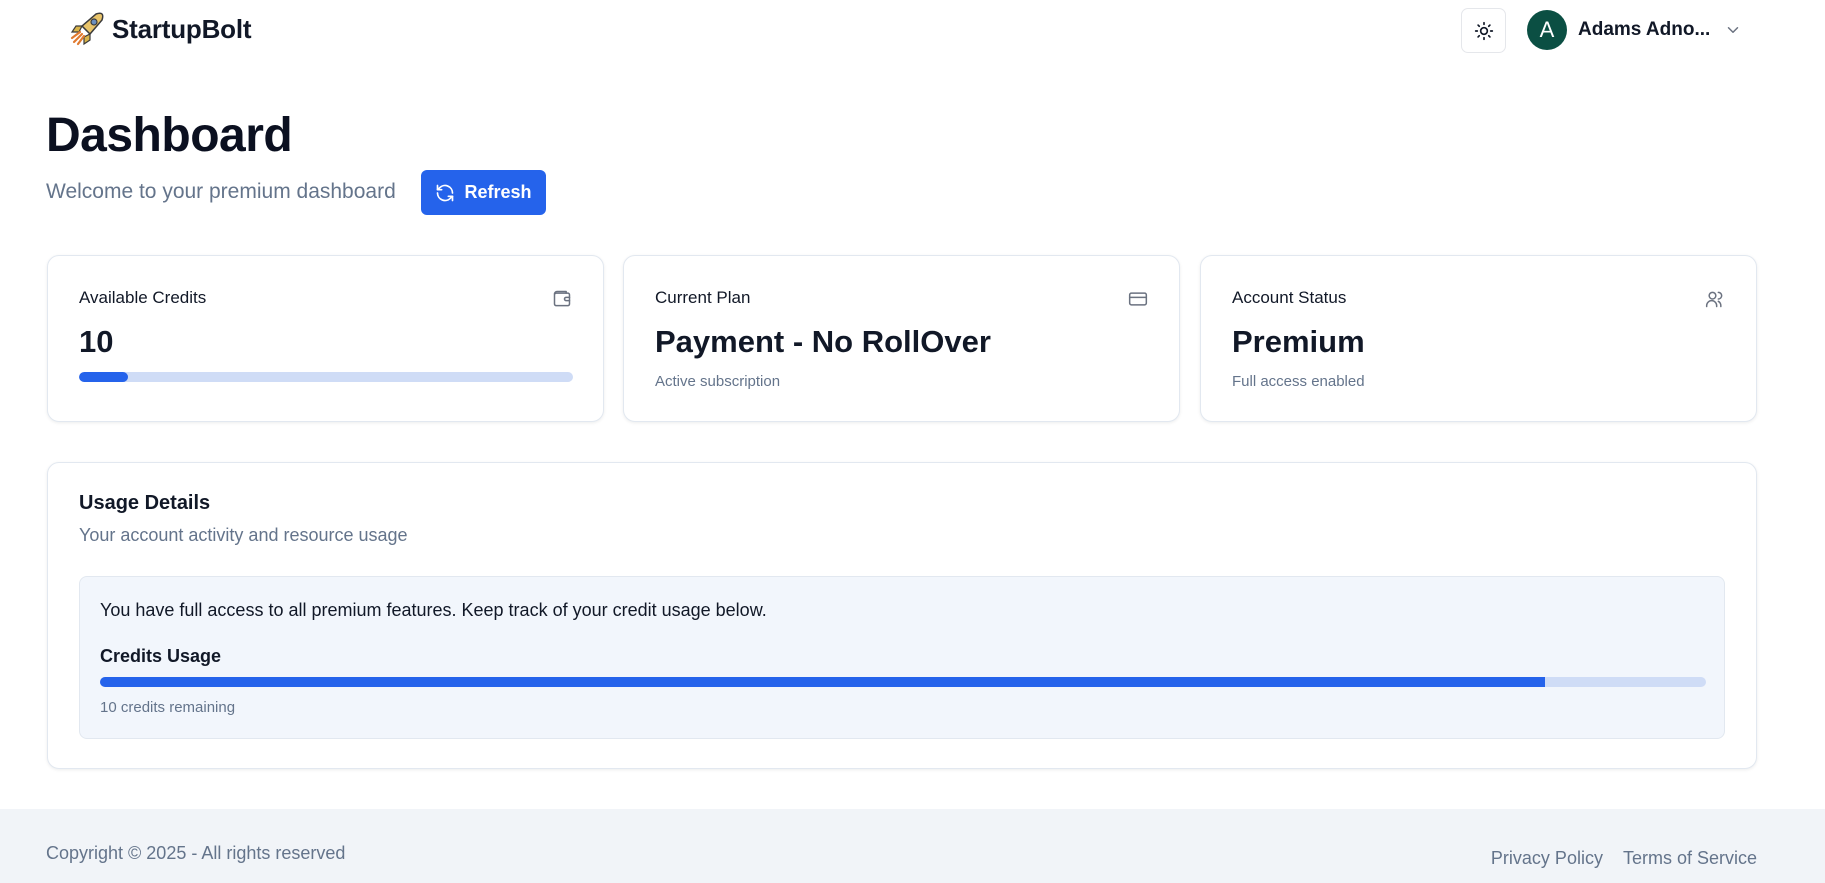 Image resolution: width=1825 pixels, height=883 pixels. What do you see at coordinates (168, 707) in the screenshot?
I see `credits-remaining-text: 10 credits remaining` at bounding box center [168, 707].